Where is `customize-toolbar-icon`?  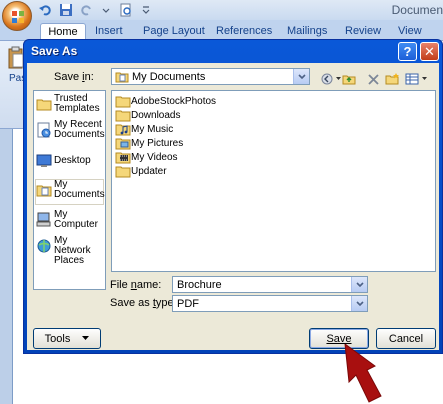 customize-toolbar-icon is located at coordinates (146, 10).